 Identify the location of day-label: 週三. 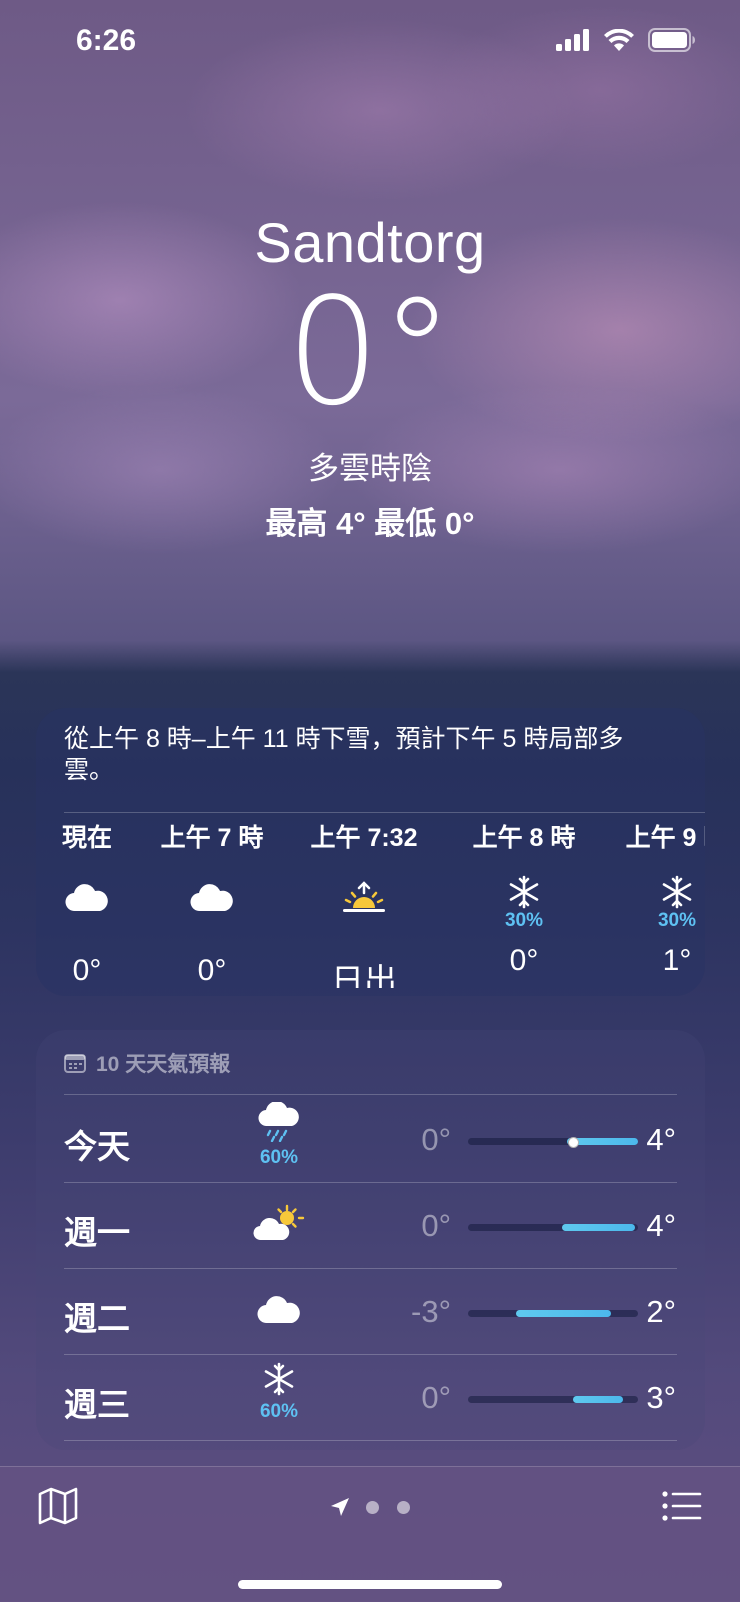
(97, 1404).